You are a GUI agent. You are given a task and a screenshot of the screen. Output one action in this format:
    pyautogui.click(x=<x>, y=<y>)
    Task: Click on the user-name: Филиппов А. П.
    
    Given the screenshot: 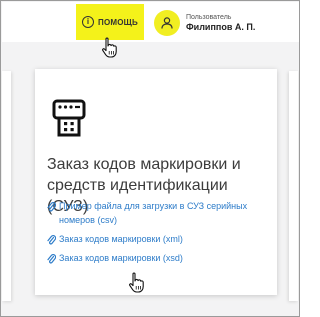 What is the action you would take?
    pyautogui.click(x=221, y=26)
    